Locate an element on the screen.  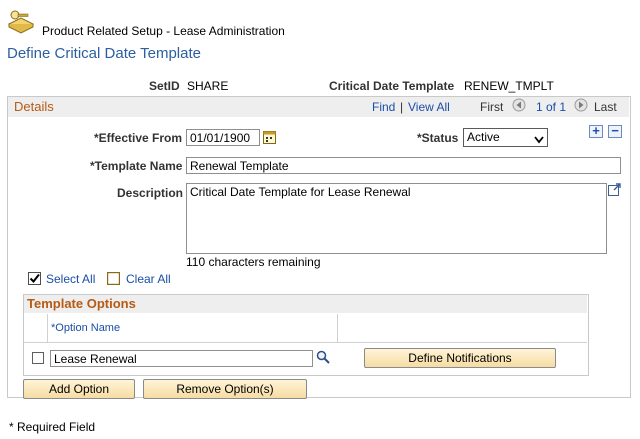
view-all-link: View All is located at coordinates (429, 107).